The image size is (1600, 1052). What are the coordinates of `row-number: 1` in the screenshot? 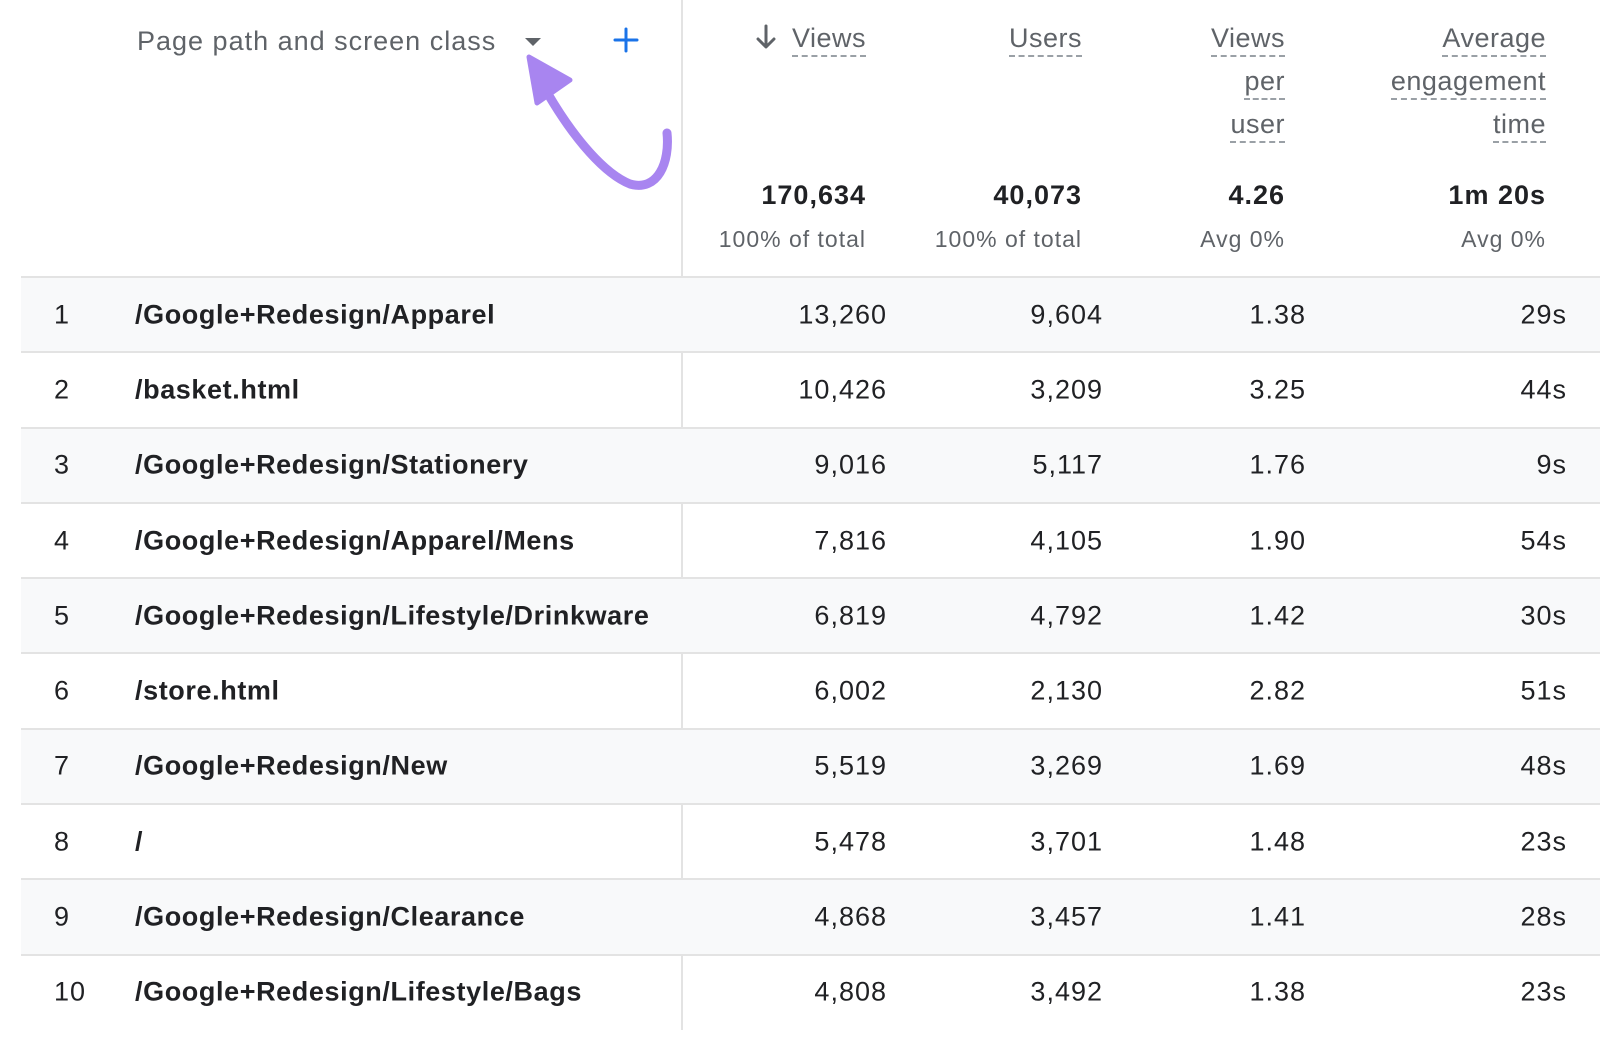 It's located at (62, 314).